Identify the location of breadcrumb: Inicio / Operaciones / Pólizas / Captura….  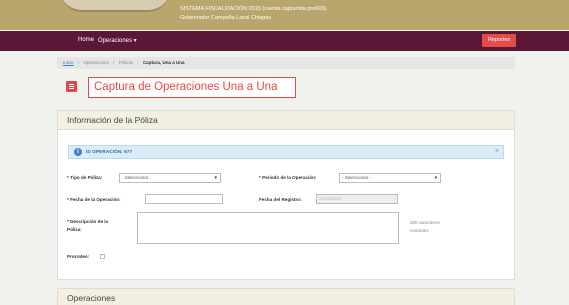
(286, 63).